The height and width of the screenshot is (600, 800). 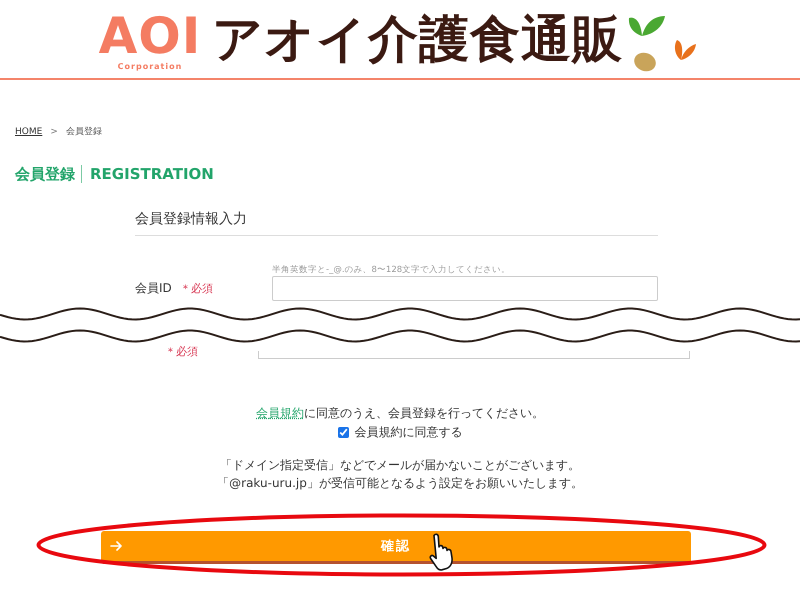 What do you see at coordinates (417, 39) in the screenshot?
I see `site-title: アオイ介護食通販` at bounding box center [417, 39].